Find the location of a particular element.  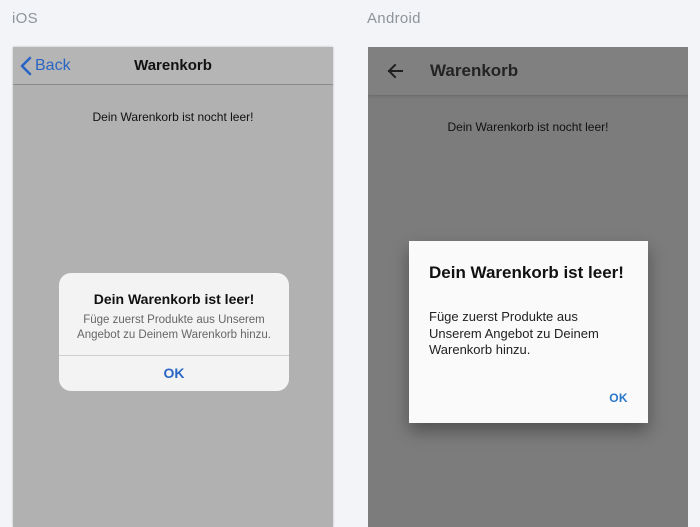

ios-empty-cart-text: Dein Warenkorb ist nocht leer! is located at coordinates (173, 117).